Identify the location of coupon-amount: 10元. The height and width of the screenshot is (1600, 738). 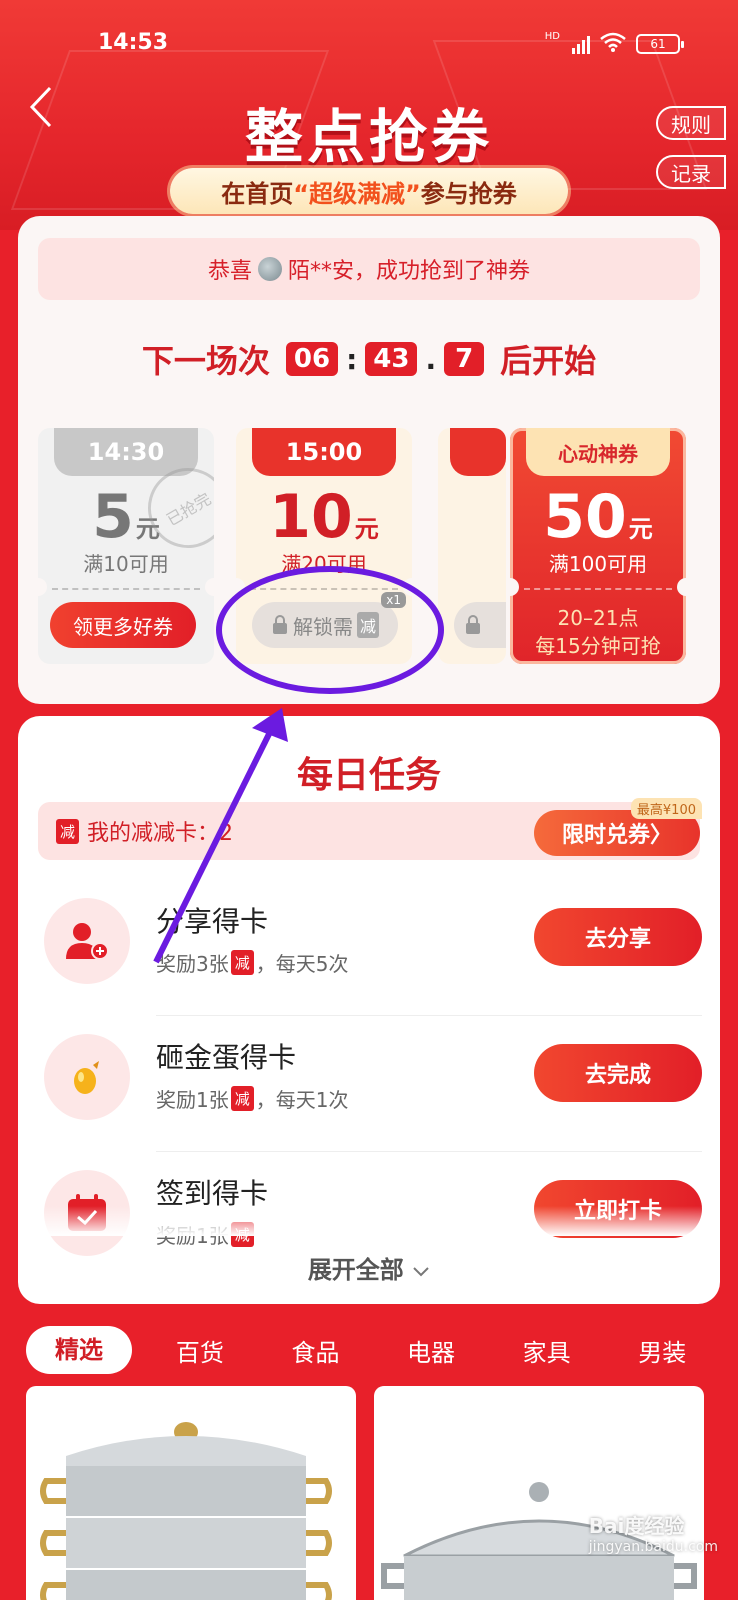
(324, 517).